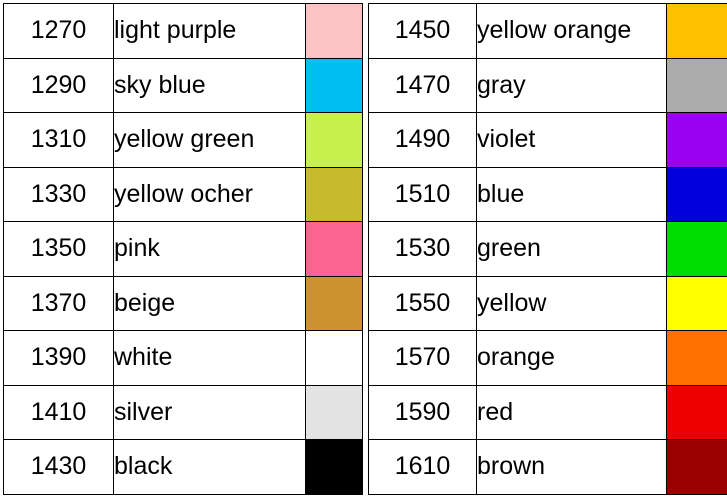  What do you see at coordinates (209, 140) in the screenshot?
I see `color-name-cell: yellow green` at bounding box center [209, 140].